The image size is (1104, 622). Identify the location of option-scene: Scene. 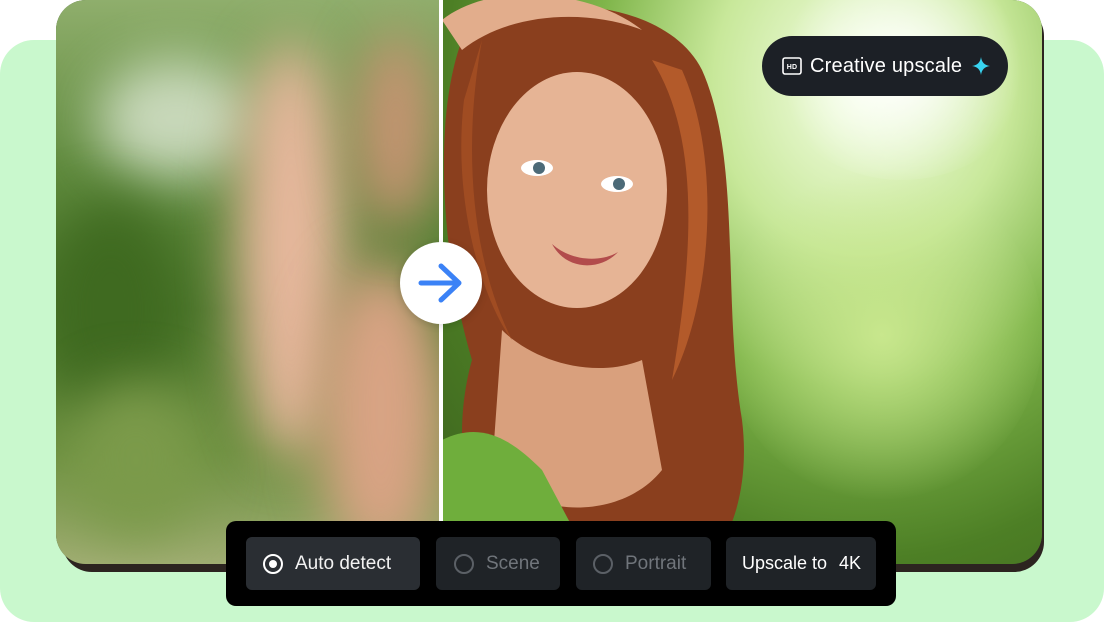
(498, 563).